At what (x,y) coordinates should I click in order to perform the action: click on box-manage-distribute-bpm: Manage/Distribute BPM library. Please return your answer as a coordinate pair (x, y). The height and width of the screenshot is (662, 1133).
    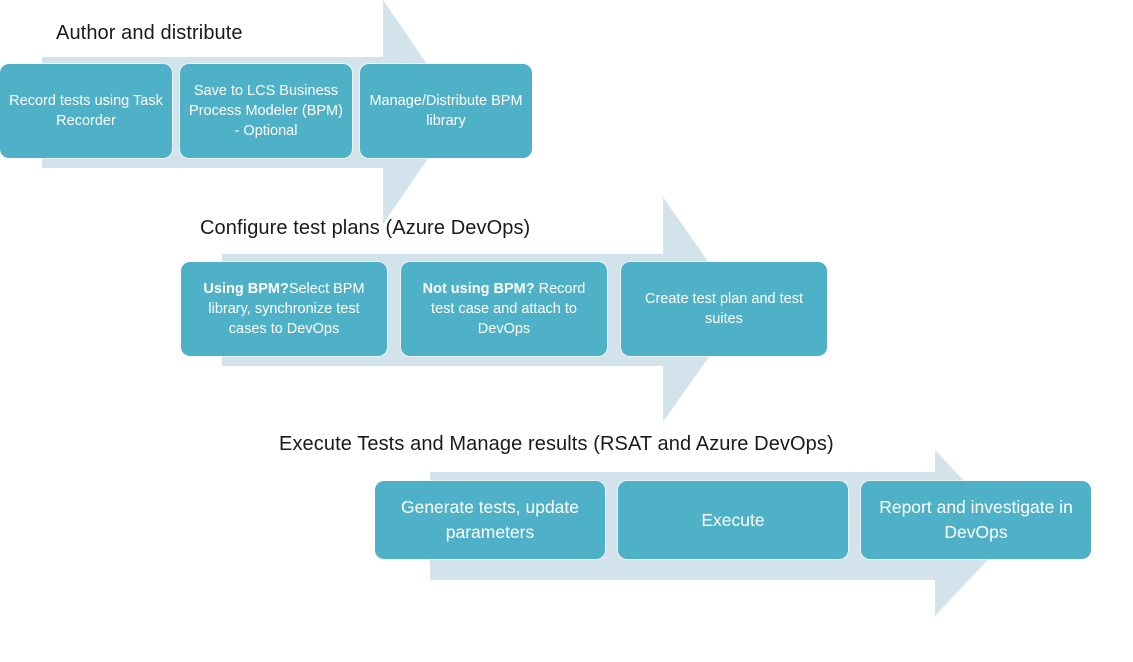
    Looking at the image, I should click on (446, 111).